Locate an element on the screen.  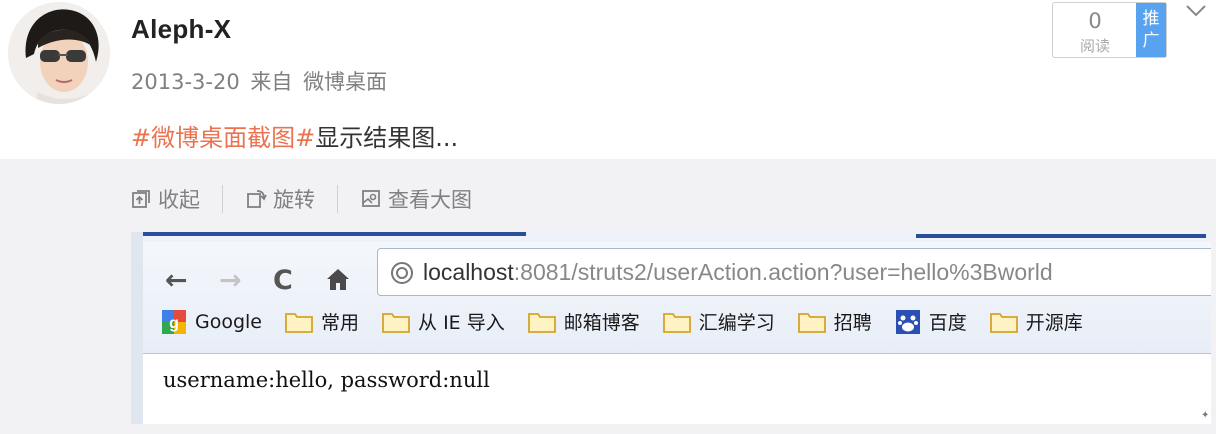
view-large-button: 查看大图 is located at coordinates (416, 199).